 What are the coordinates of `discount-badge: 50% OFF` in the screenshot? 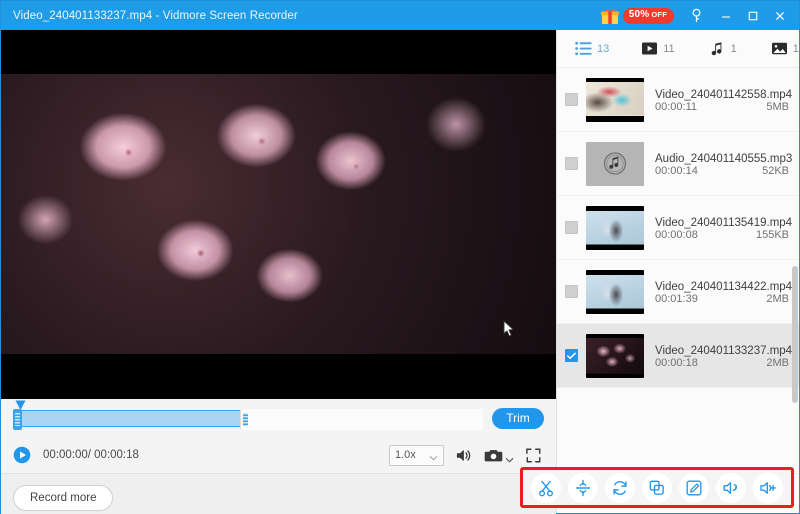 It's located at (648, 15).